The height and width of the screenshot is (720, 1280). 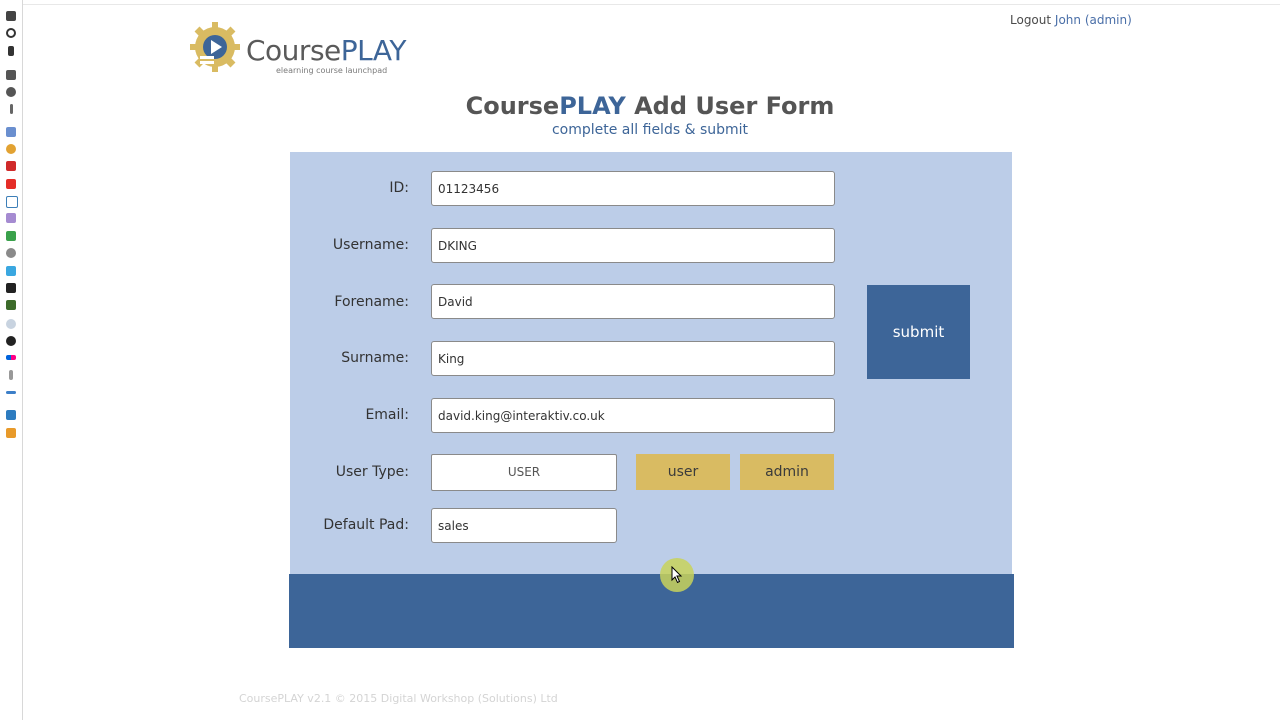 I want to click on id-label: ID:, so click(x=399, y=188).